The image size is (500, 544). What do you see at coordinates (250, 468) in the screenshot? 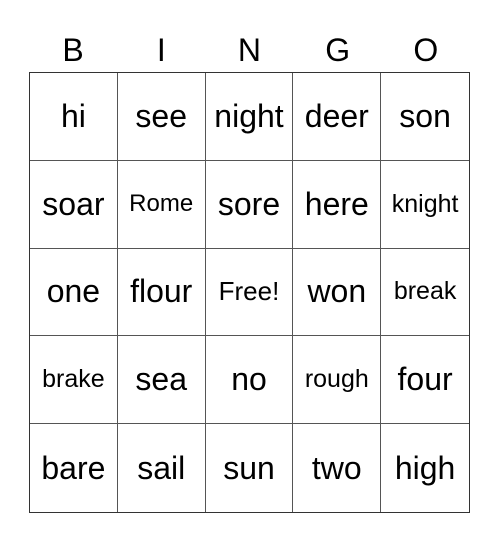
I see `bingo-cell: sun` at bounding box center [250, 468].